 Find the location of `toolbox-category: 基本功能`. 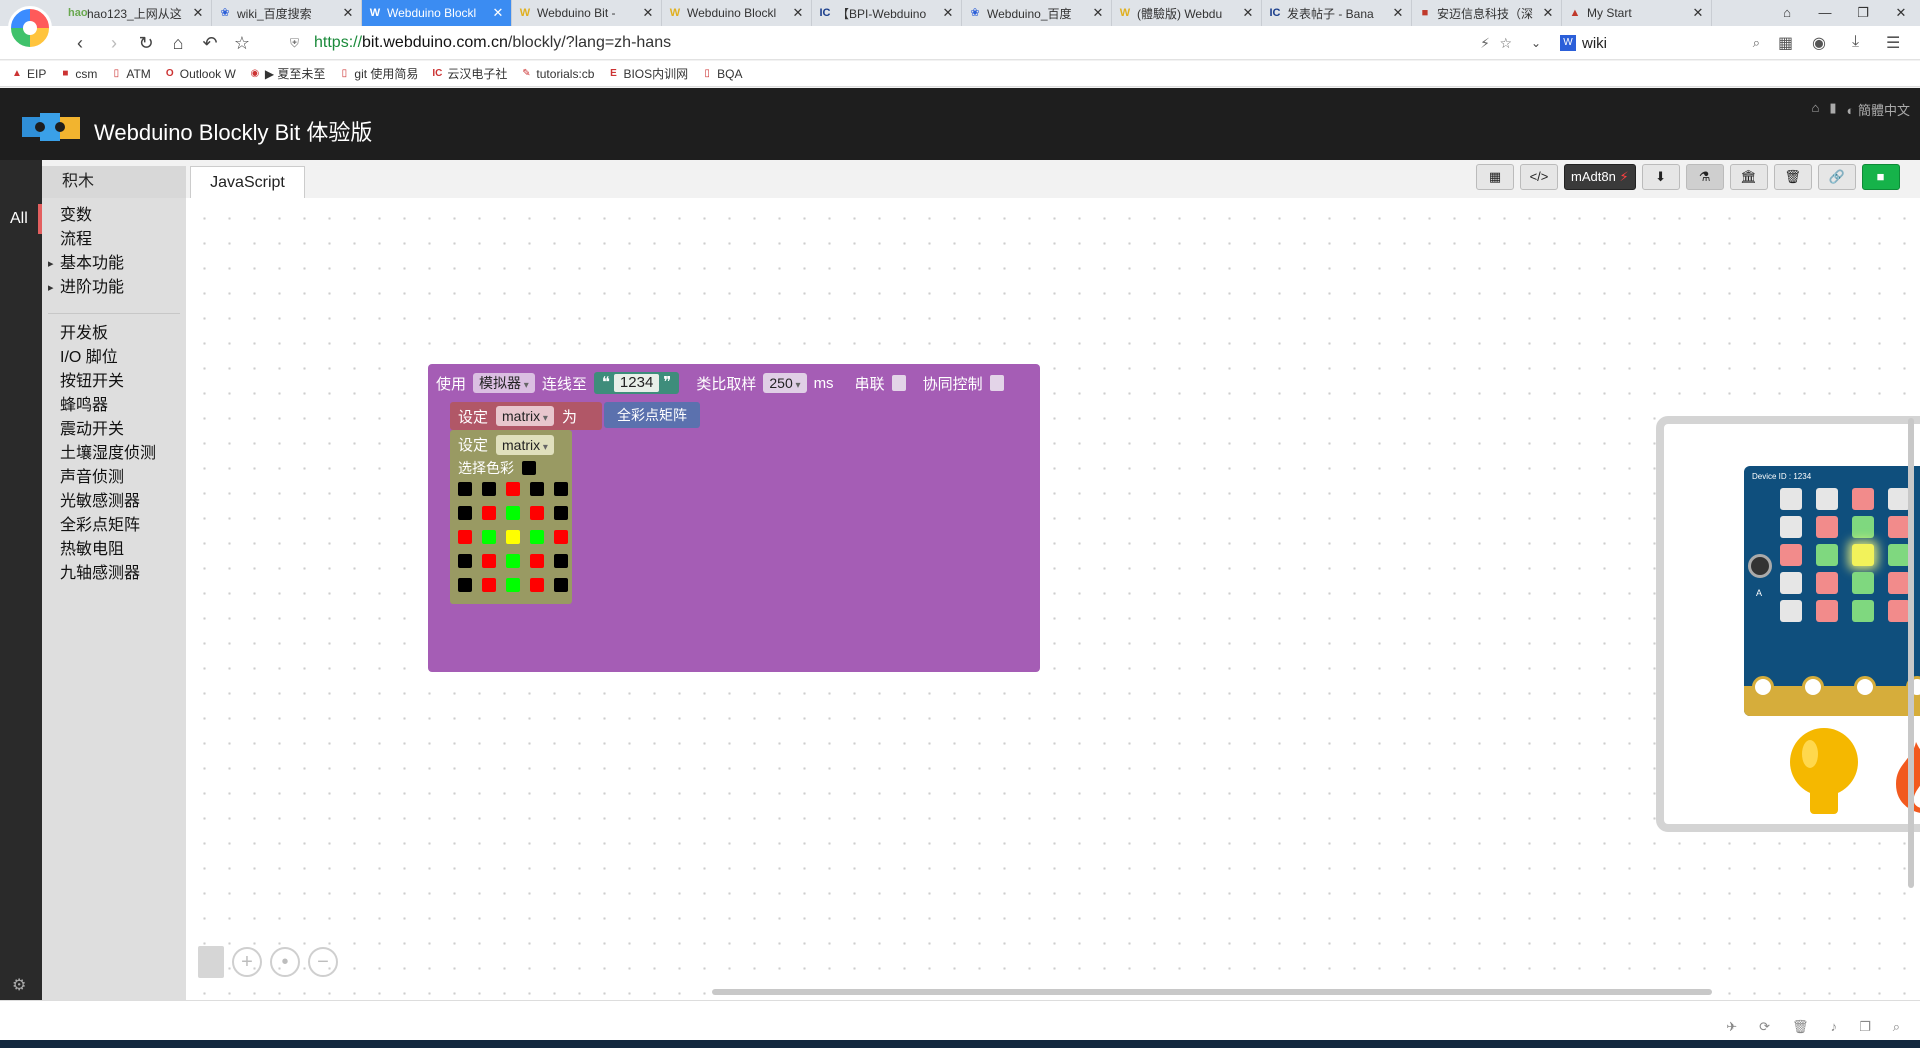

toolbox-category: 基本功能 is located at coordinates (114, 264).